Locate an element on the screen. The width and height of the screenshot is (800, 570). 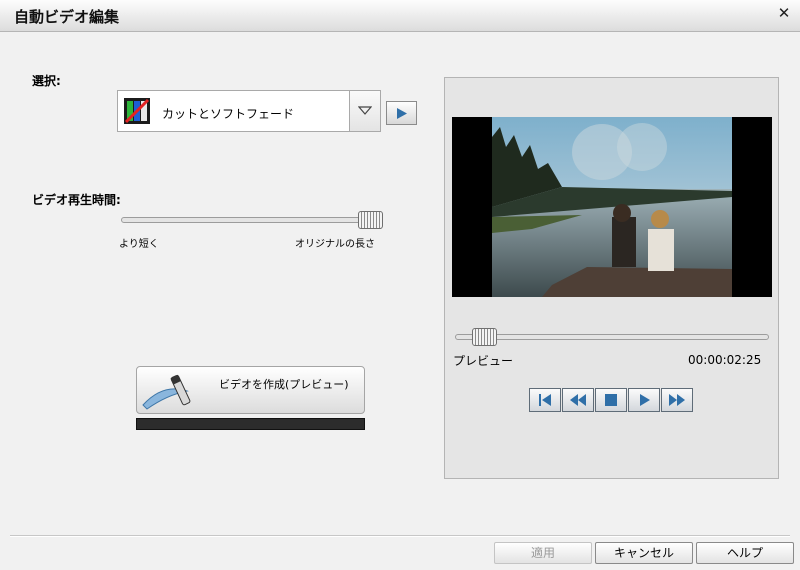
magic-wand-icon is located at coordinates (166, 392).